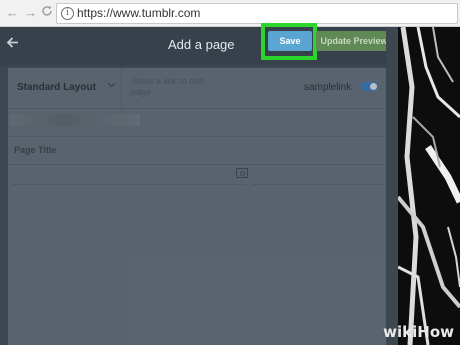 Image resolution: width=460 pixels, height=345 pixels. Describe the element at coordinates (435, 332) in the screenshot. I see `watermark-how: How` at that location.